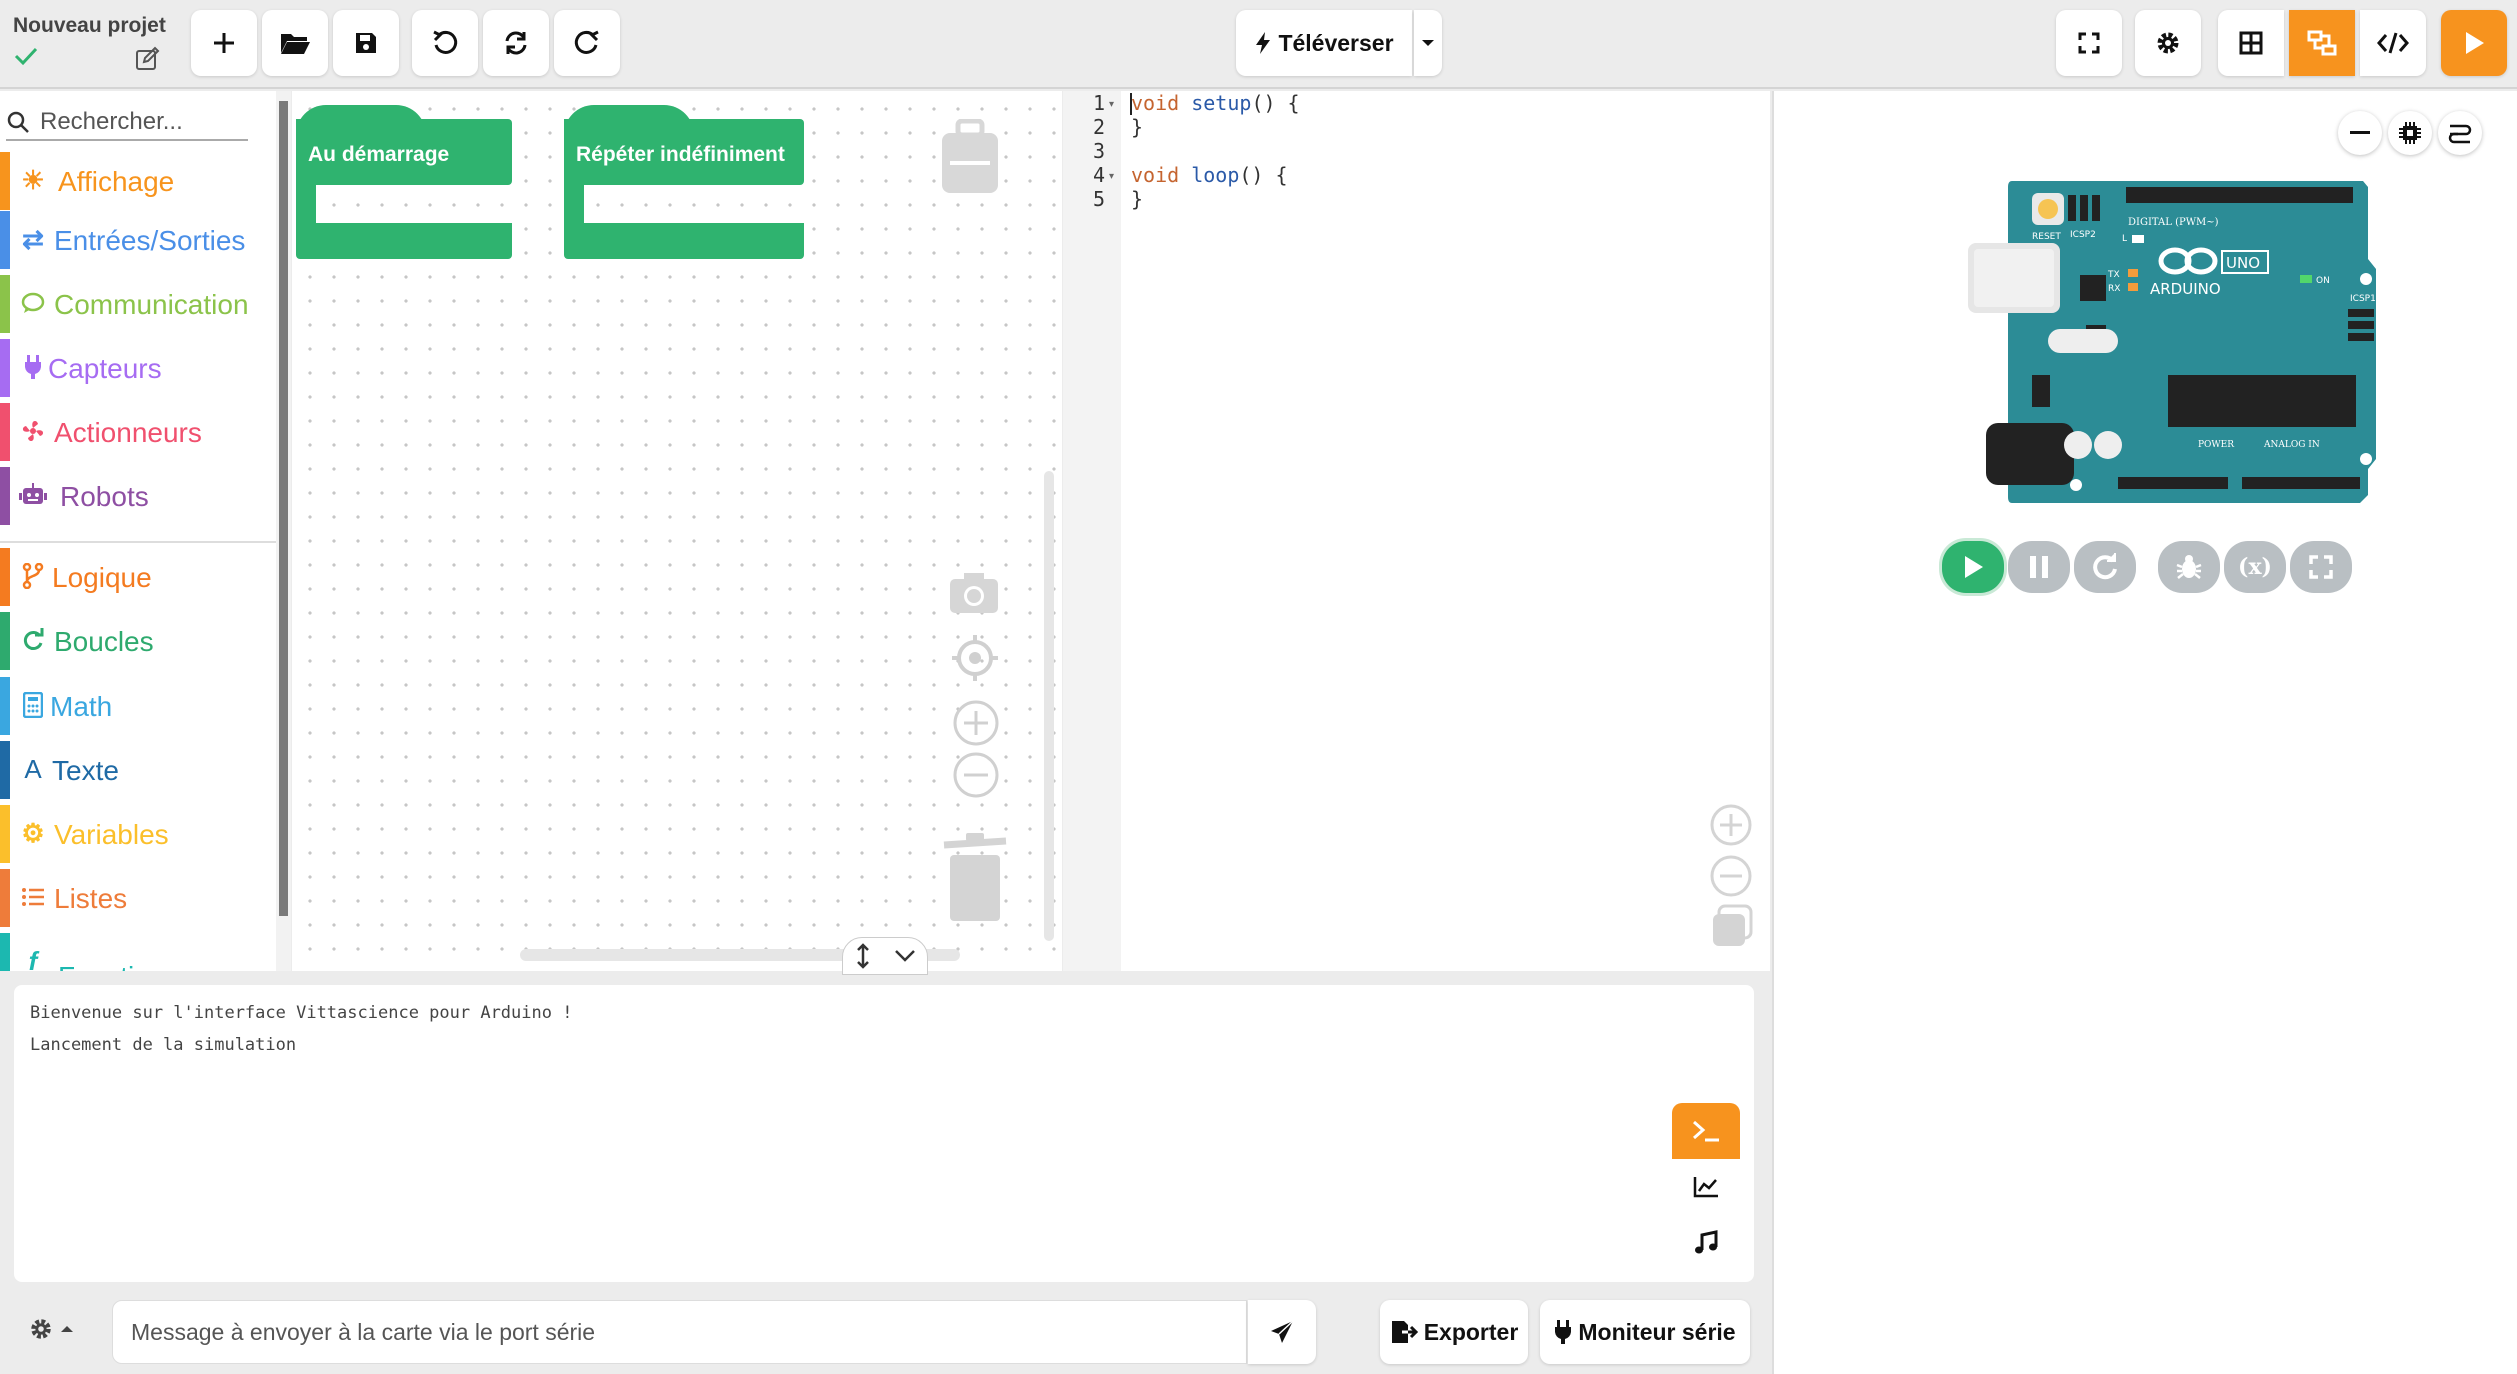 This screenshot has width=2517, height=1374. I want to click on resize-panel-handle, so click(885, 956).